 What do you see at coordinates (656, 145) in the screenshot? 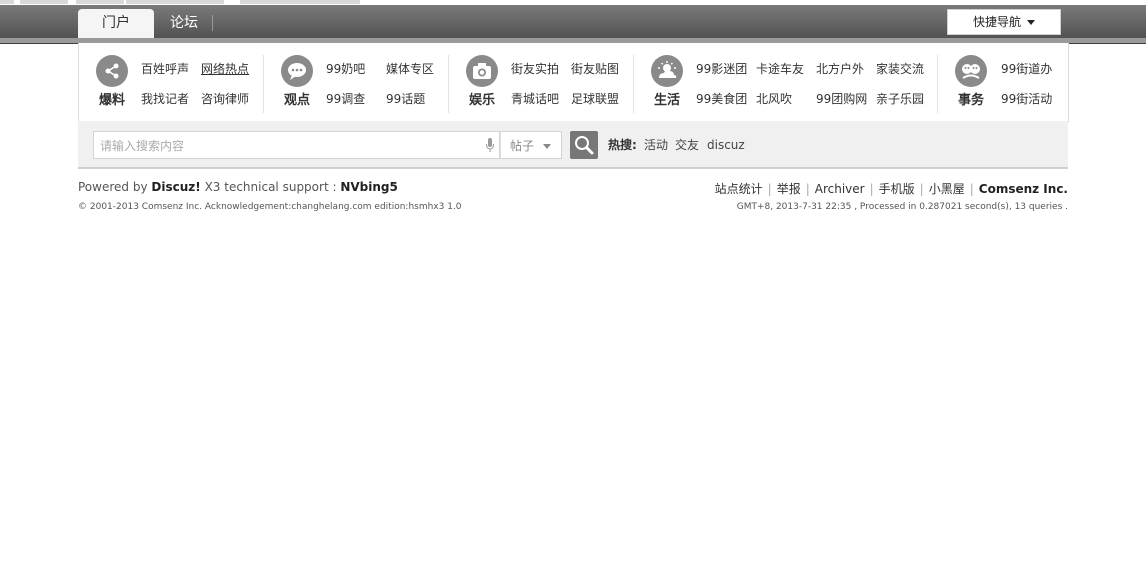
I see `hot-search-item: 活动` at bounding box center [656, 145].